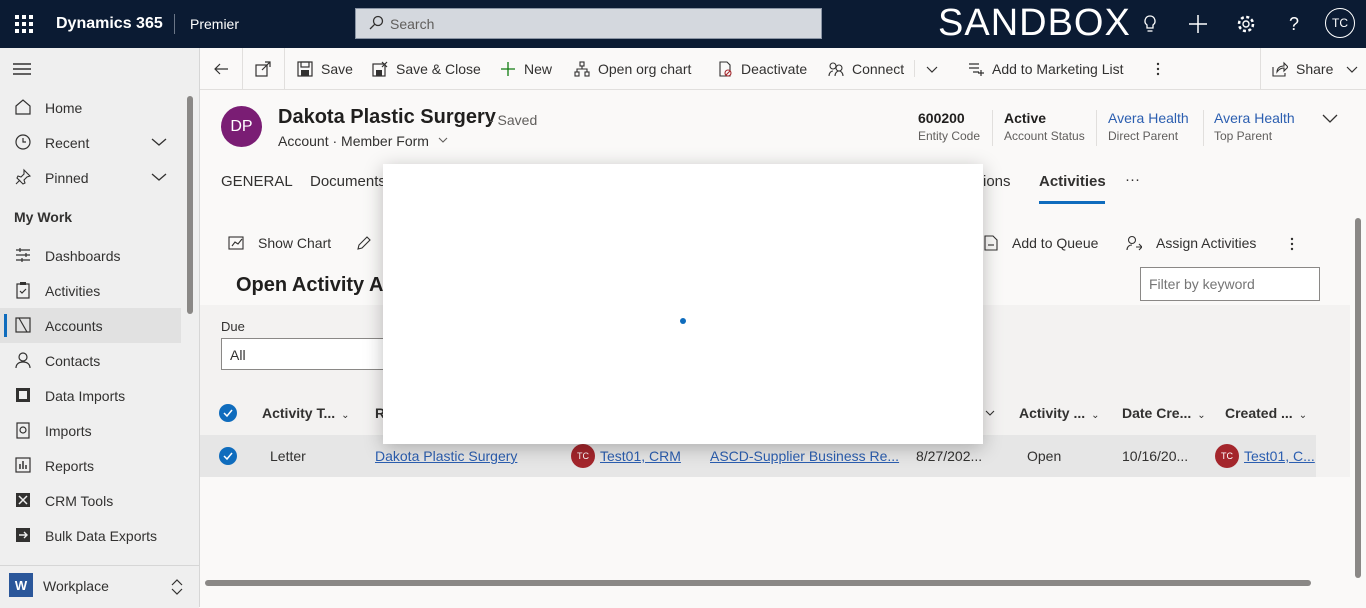 This screenshot has height=608, width=1366. I want to click on sidebar-item-recent: Recent, so click(90, 142).